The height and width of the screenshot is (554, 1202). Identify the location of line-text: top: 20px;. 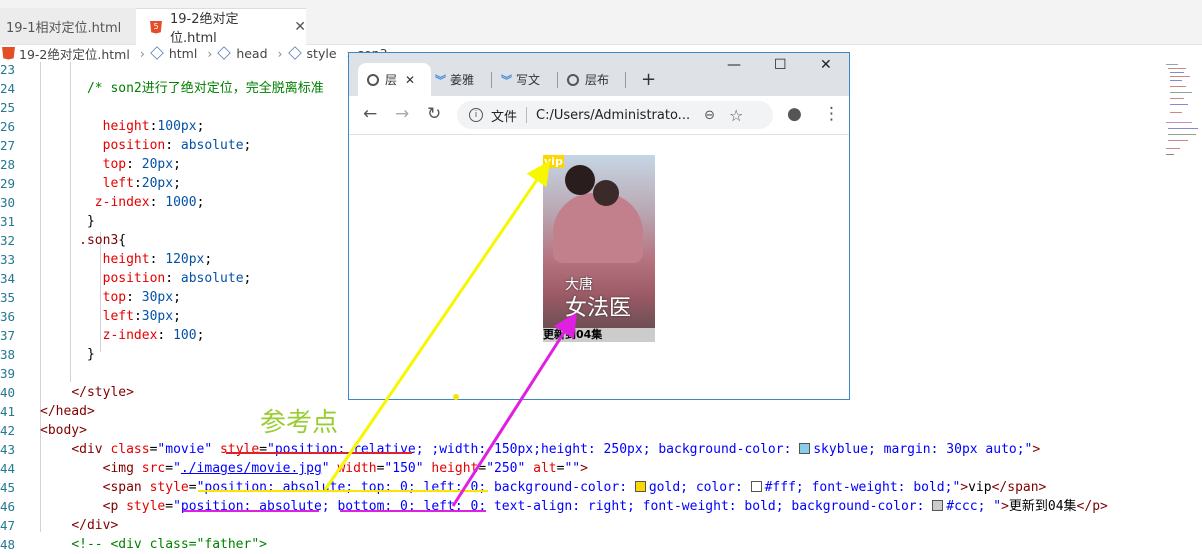
(141, 164).